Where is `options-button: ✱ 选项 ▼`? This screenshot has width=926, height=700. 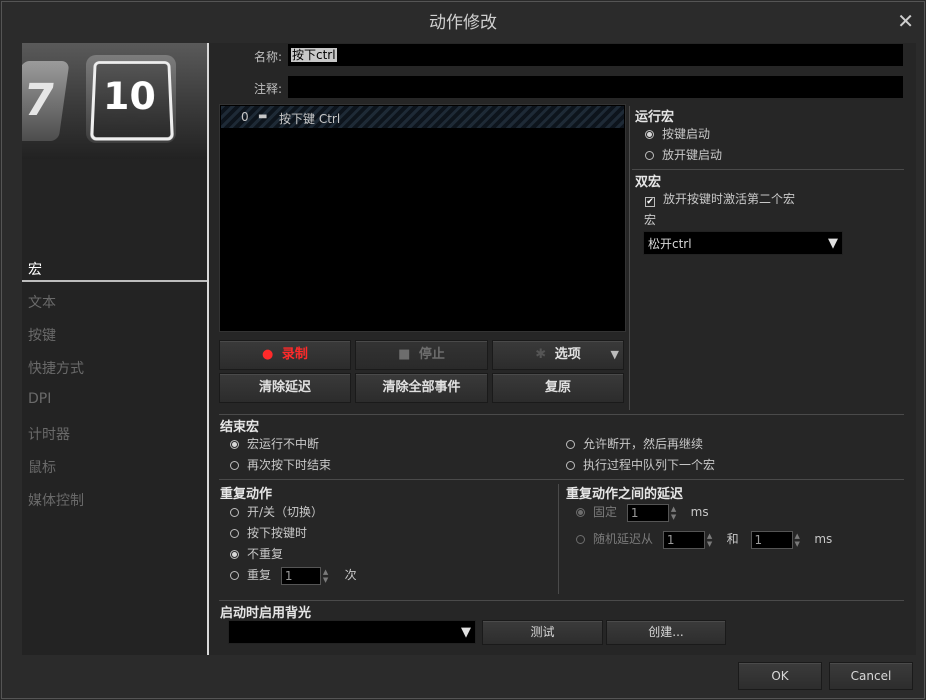 options-button: ✱ 选项 ▼ is located at coordinates (558, 355).